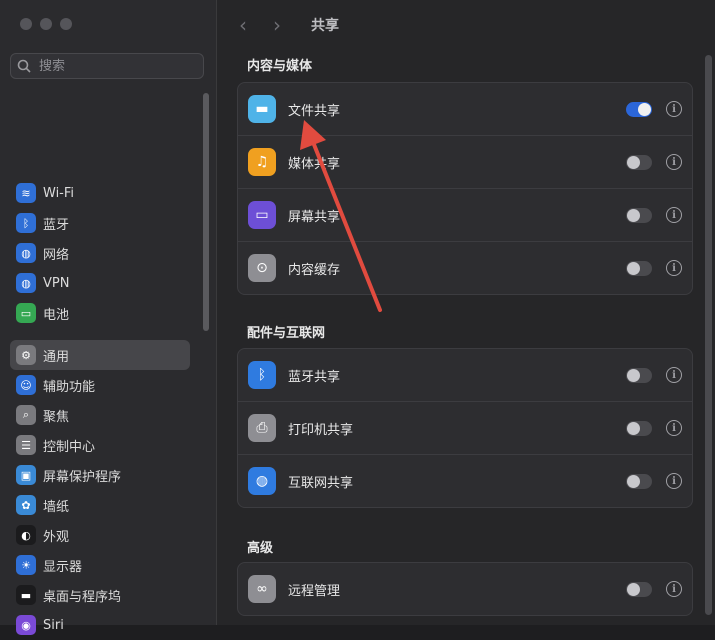 This screenshot has width=715, height=640. I want to click on dock-icon: ▬, so click(26, 595).